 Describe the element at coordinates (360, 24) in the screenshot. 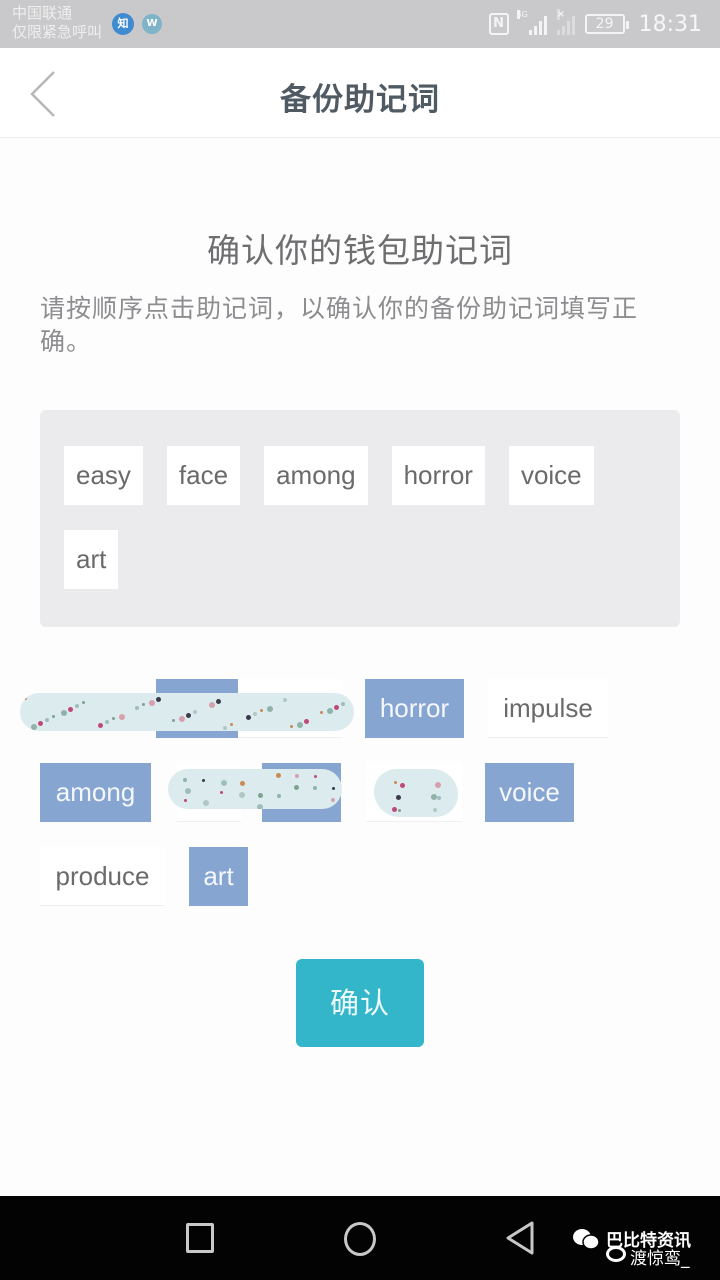

I see `status-bar: 中国联通 仅限紧急呼叫 知 W N 4G × 29 18:31` at that location.